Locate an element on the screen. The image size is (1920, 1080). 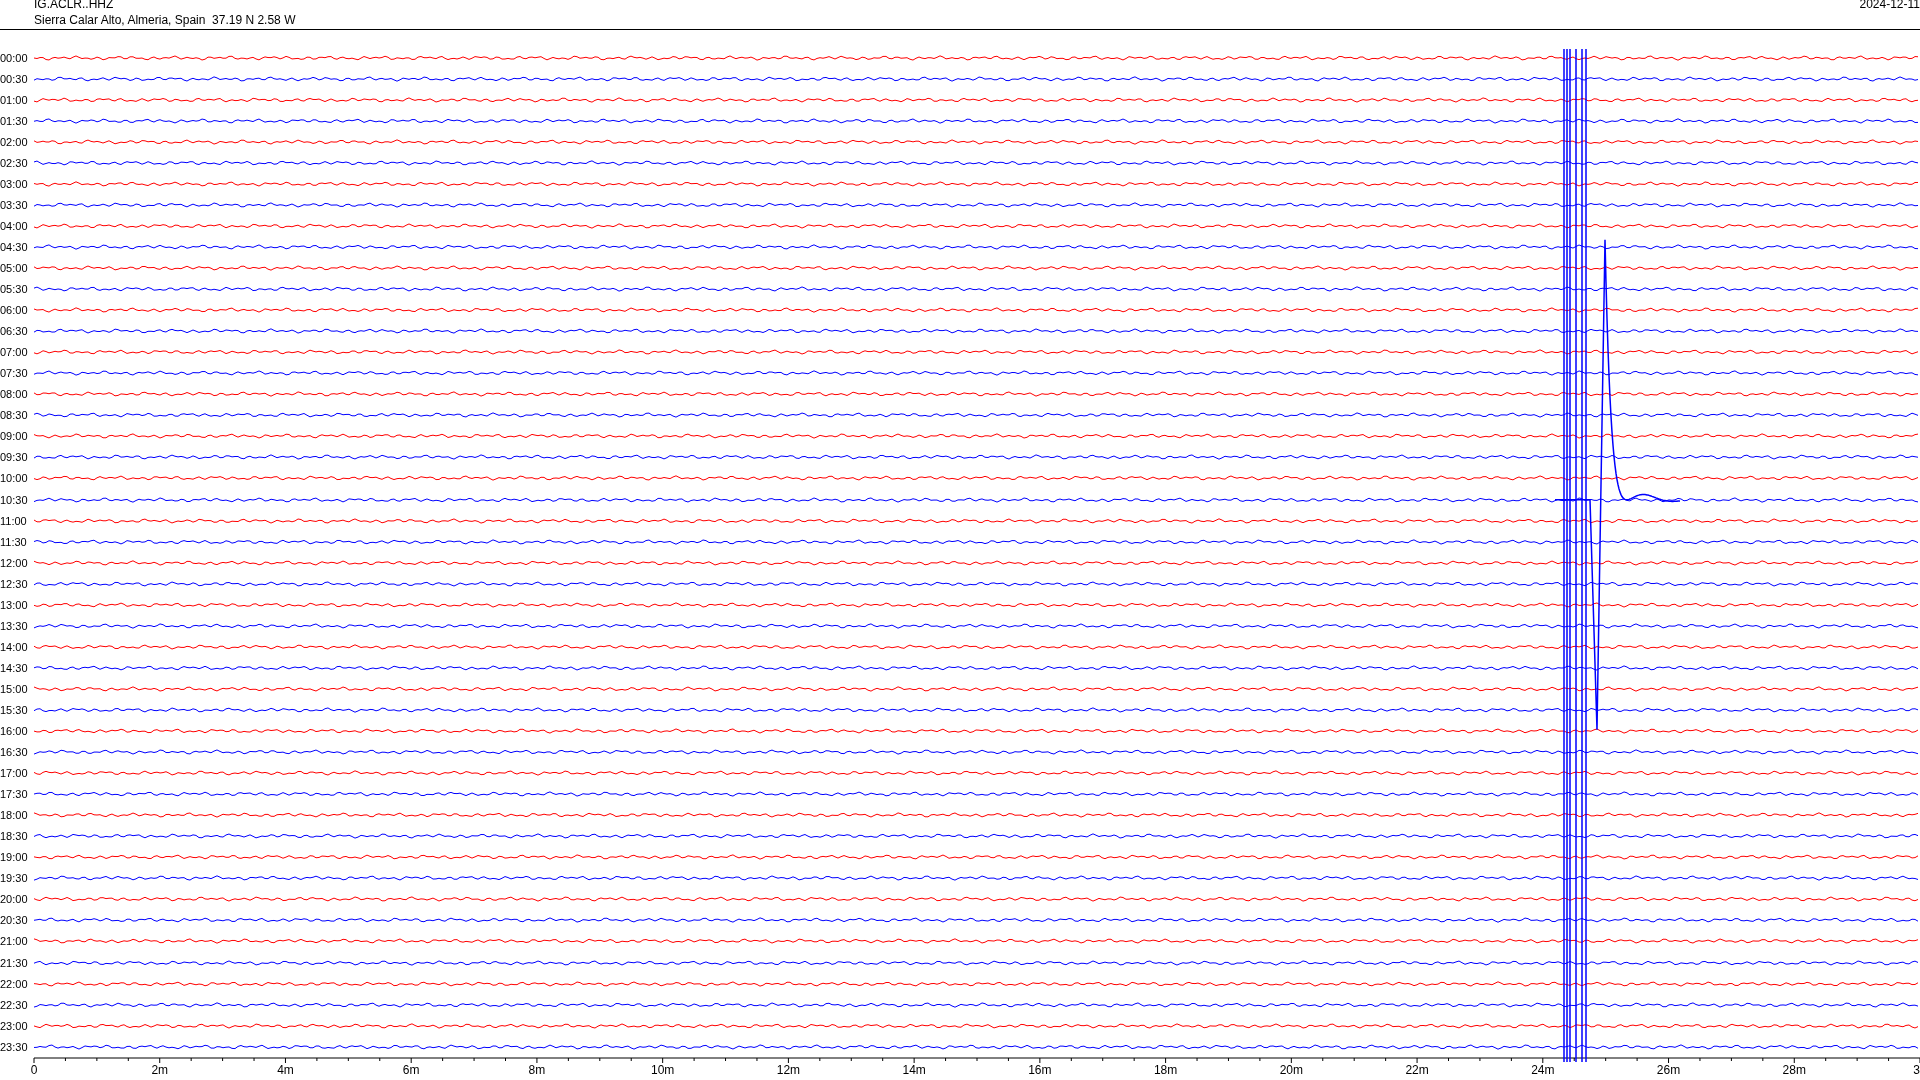
row-time-label: 08:00 is located at coordinates (14, 394).